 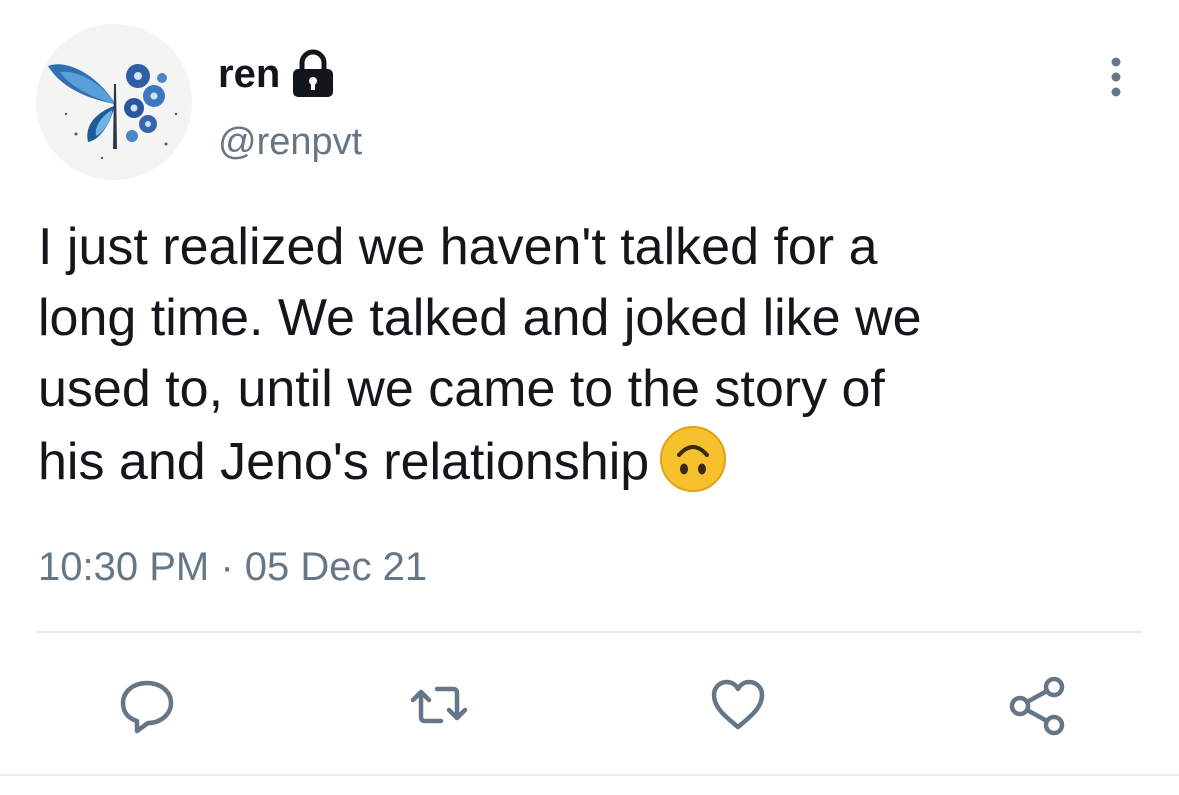 I want to click on avatar, so click(x=114, y=102).